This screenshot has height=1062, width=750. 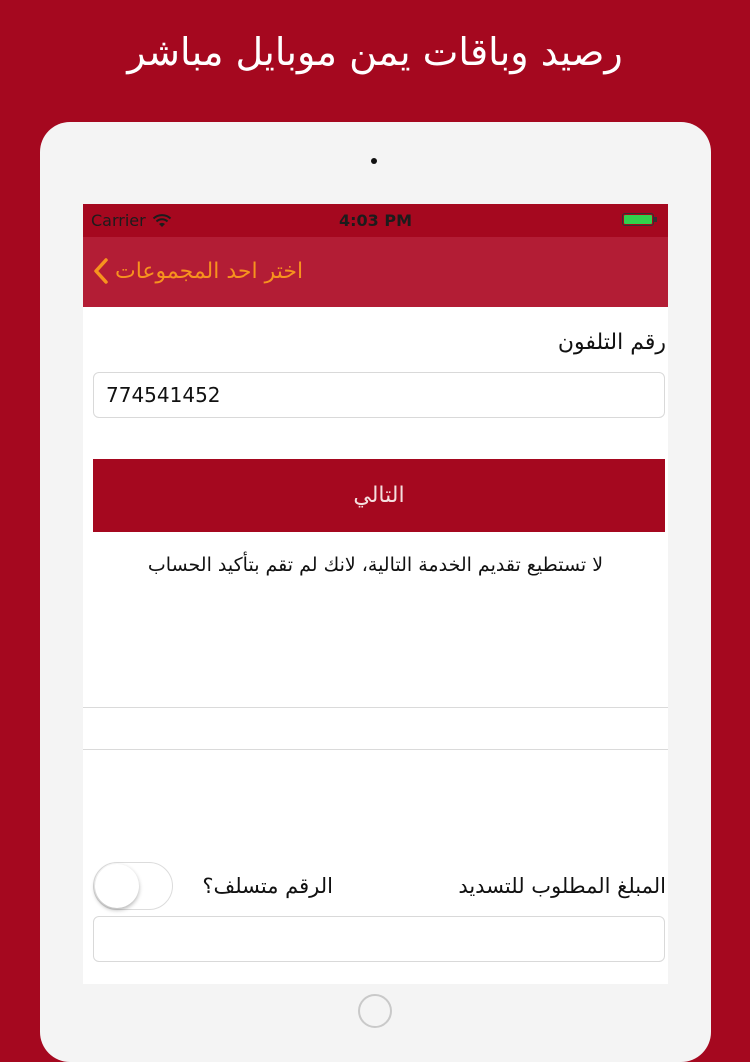 What do you see at coordinates (562, 886) in the screenshot?
I see `amount-due-label: المبلغ المطلوب للتسديد` at bounding box center [562, 886].